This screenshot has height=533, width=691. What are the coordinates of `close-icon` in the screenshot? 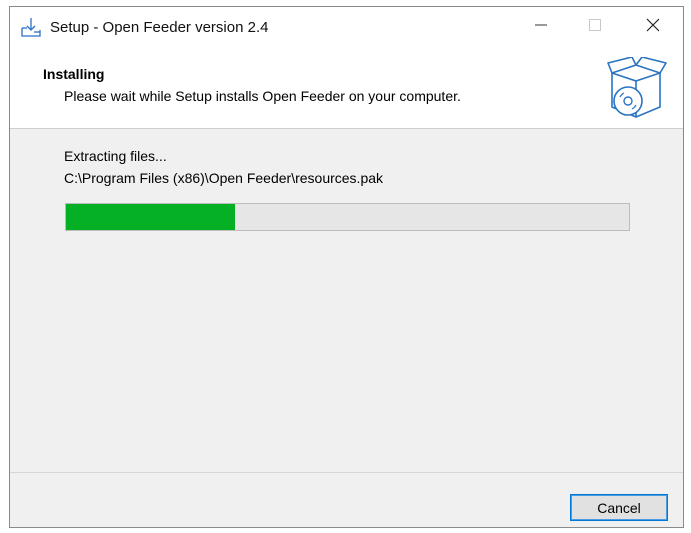 It's located at (653, 27).